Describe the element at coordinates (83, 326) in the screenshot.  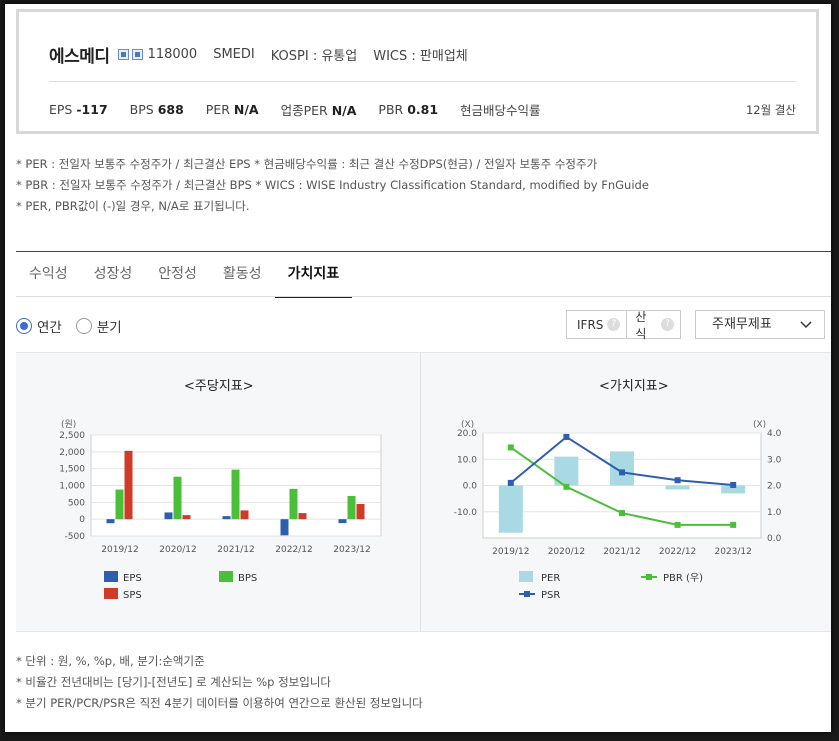
I see `radio-quarterly` at that location.